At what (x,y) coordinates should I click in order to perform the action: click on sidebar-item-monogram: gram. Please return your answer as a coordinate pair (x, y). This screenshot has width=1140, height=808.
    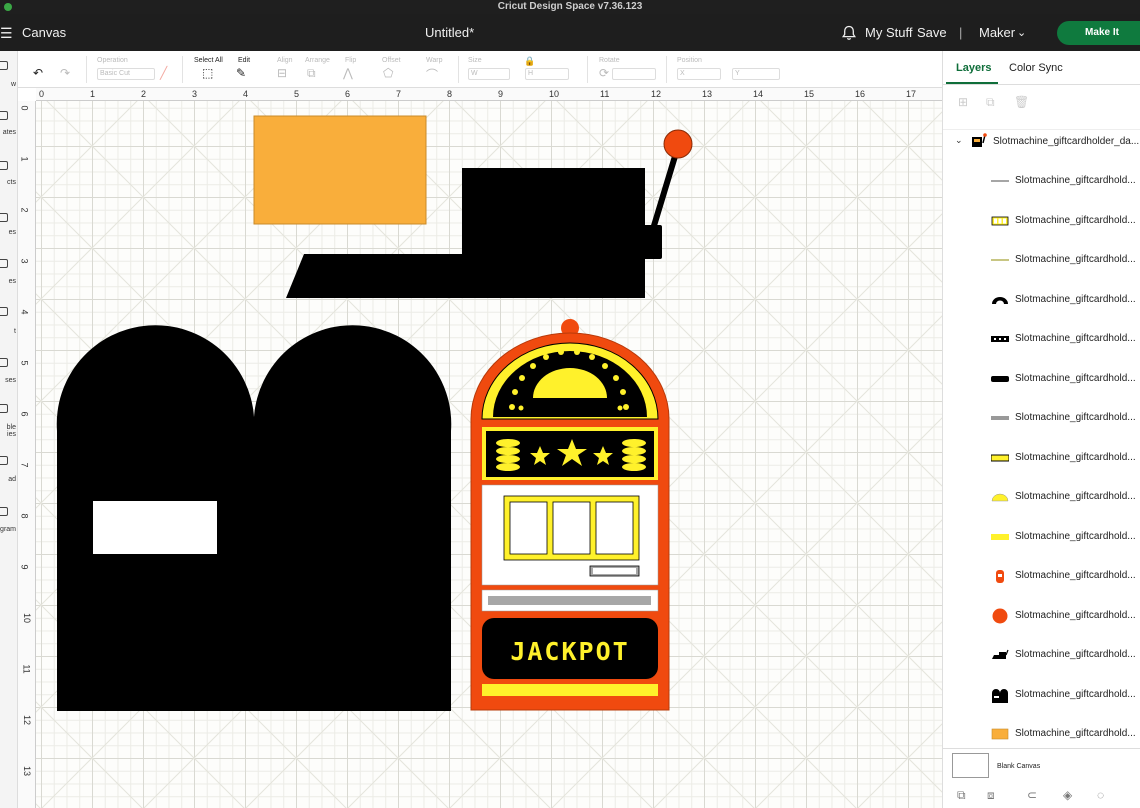
    Looking at the image, I should click on (8, 529).